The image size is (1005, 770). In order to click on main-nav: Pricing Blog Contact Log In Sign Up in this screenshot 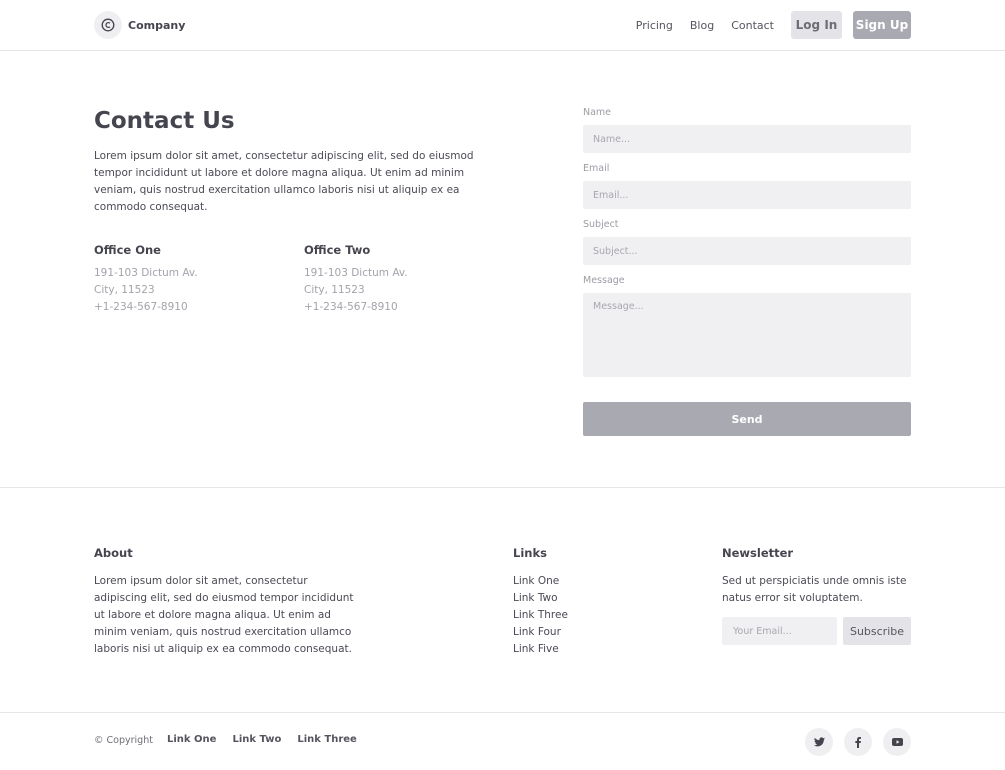, I will do `click(773, 25)`.